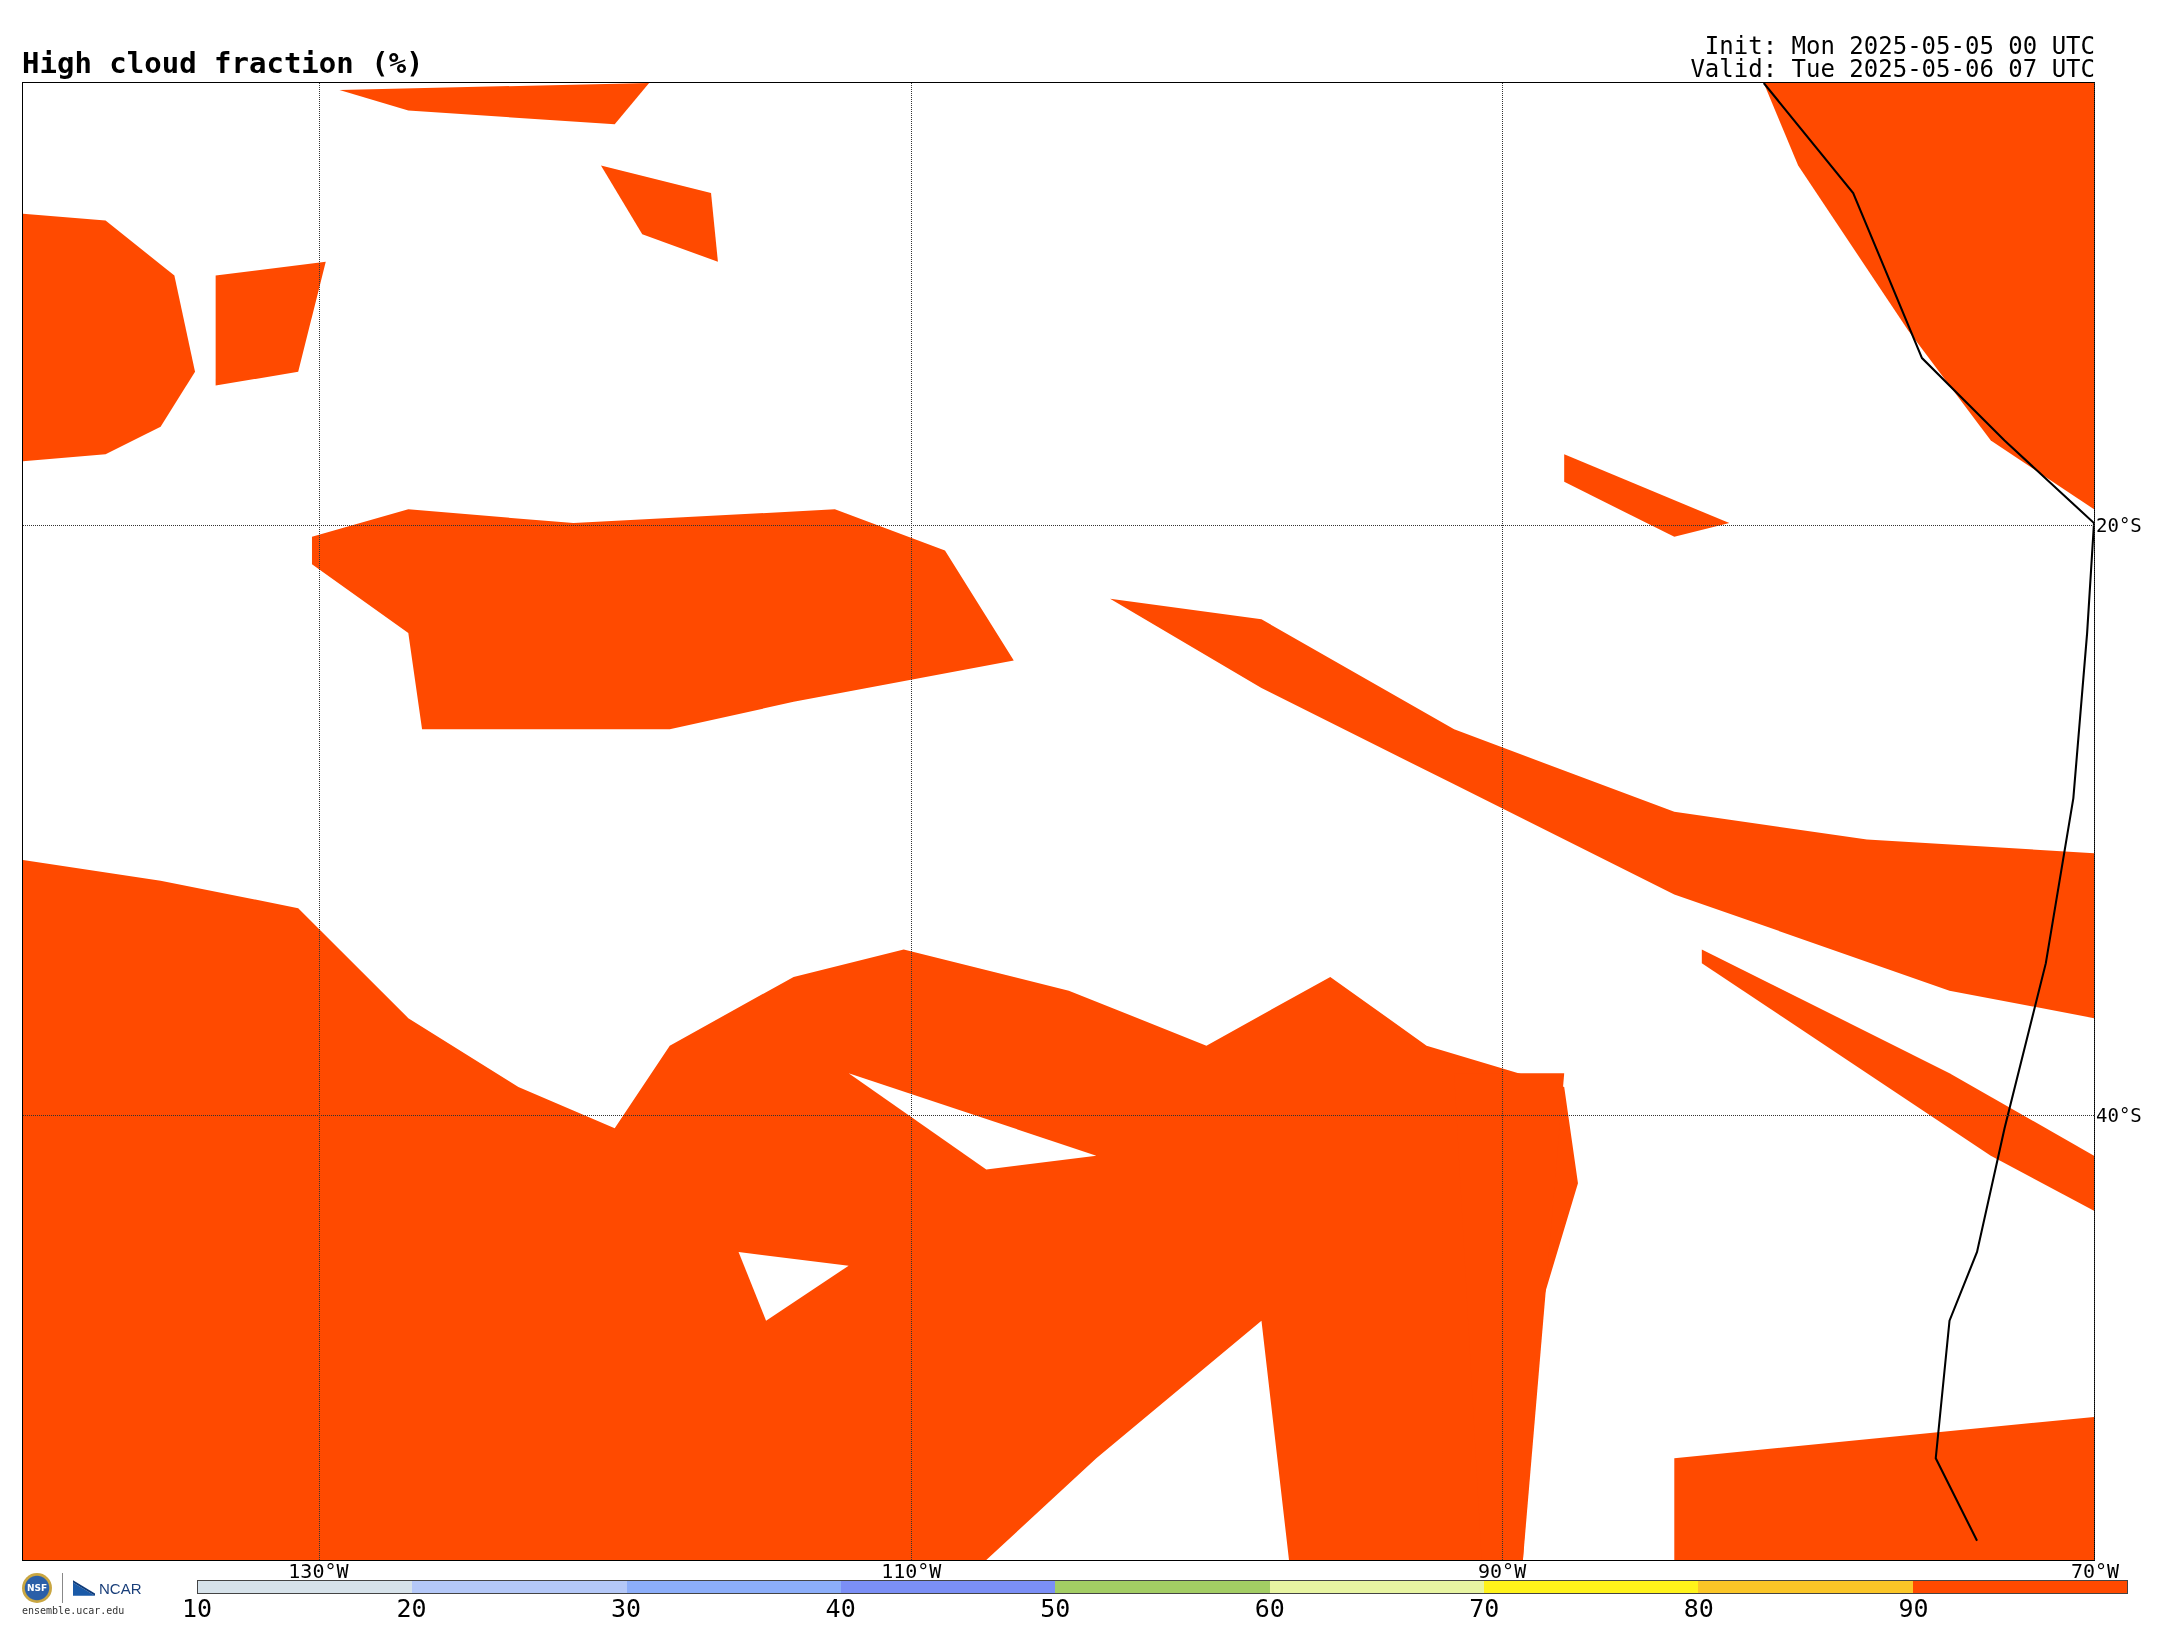 Image resolution: width=2160 pixels, height=1626 pixels. I want to click on tick-label: 70, so click(1484, 1608).